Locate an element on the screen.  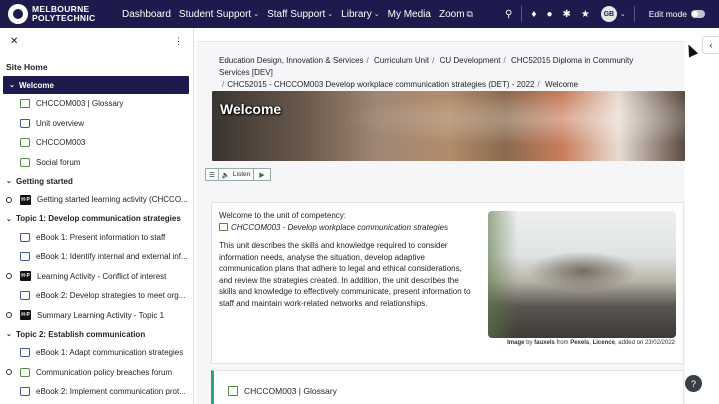
nav-my-media: My Media is located at coordinates (409, 14).